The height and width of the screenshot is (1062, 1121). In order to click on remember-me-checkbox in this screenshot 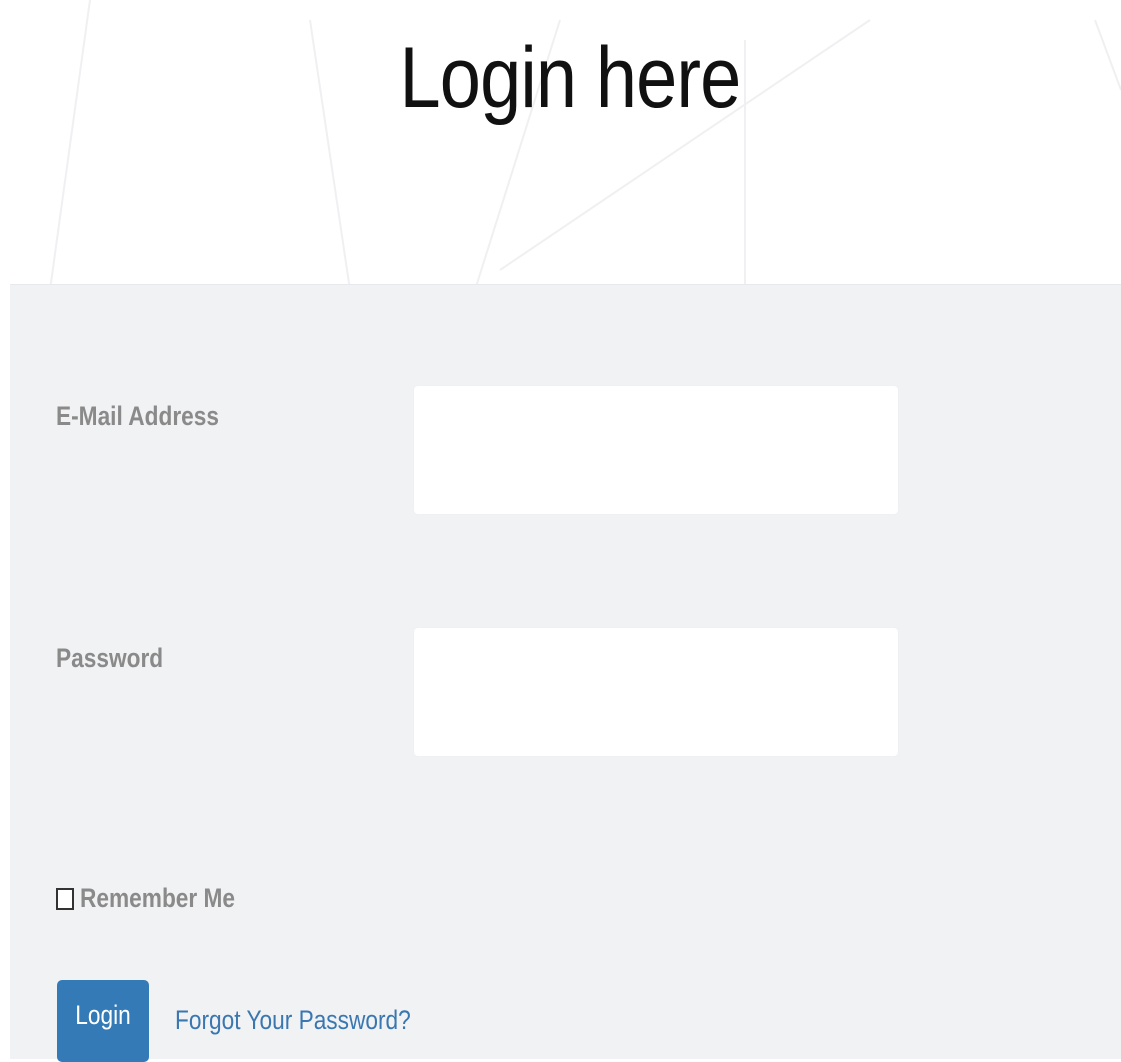, I will do `click(65, 898)`.